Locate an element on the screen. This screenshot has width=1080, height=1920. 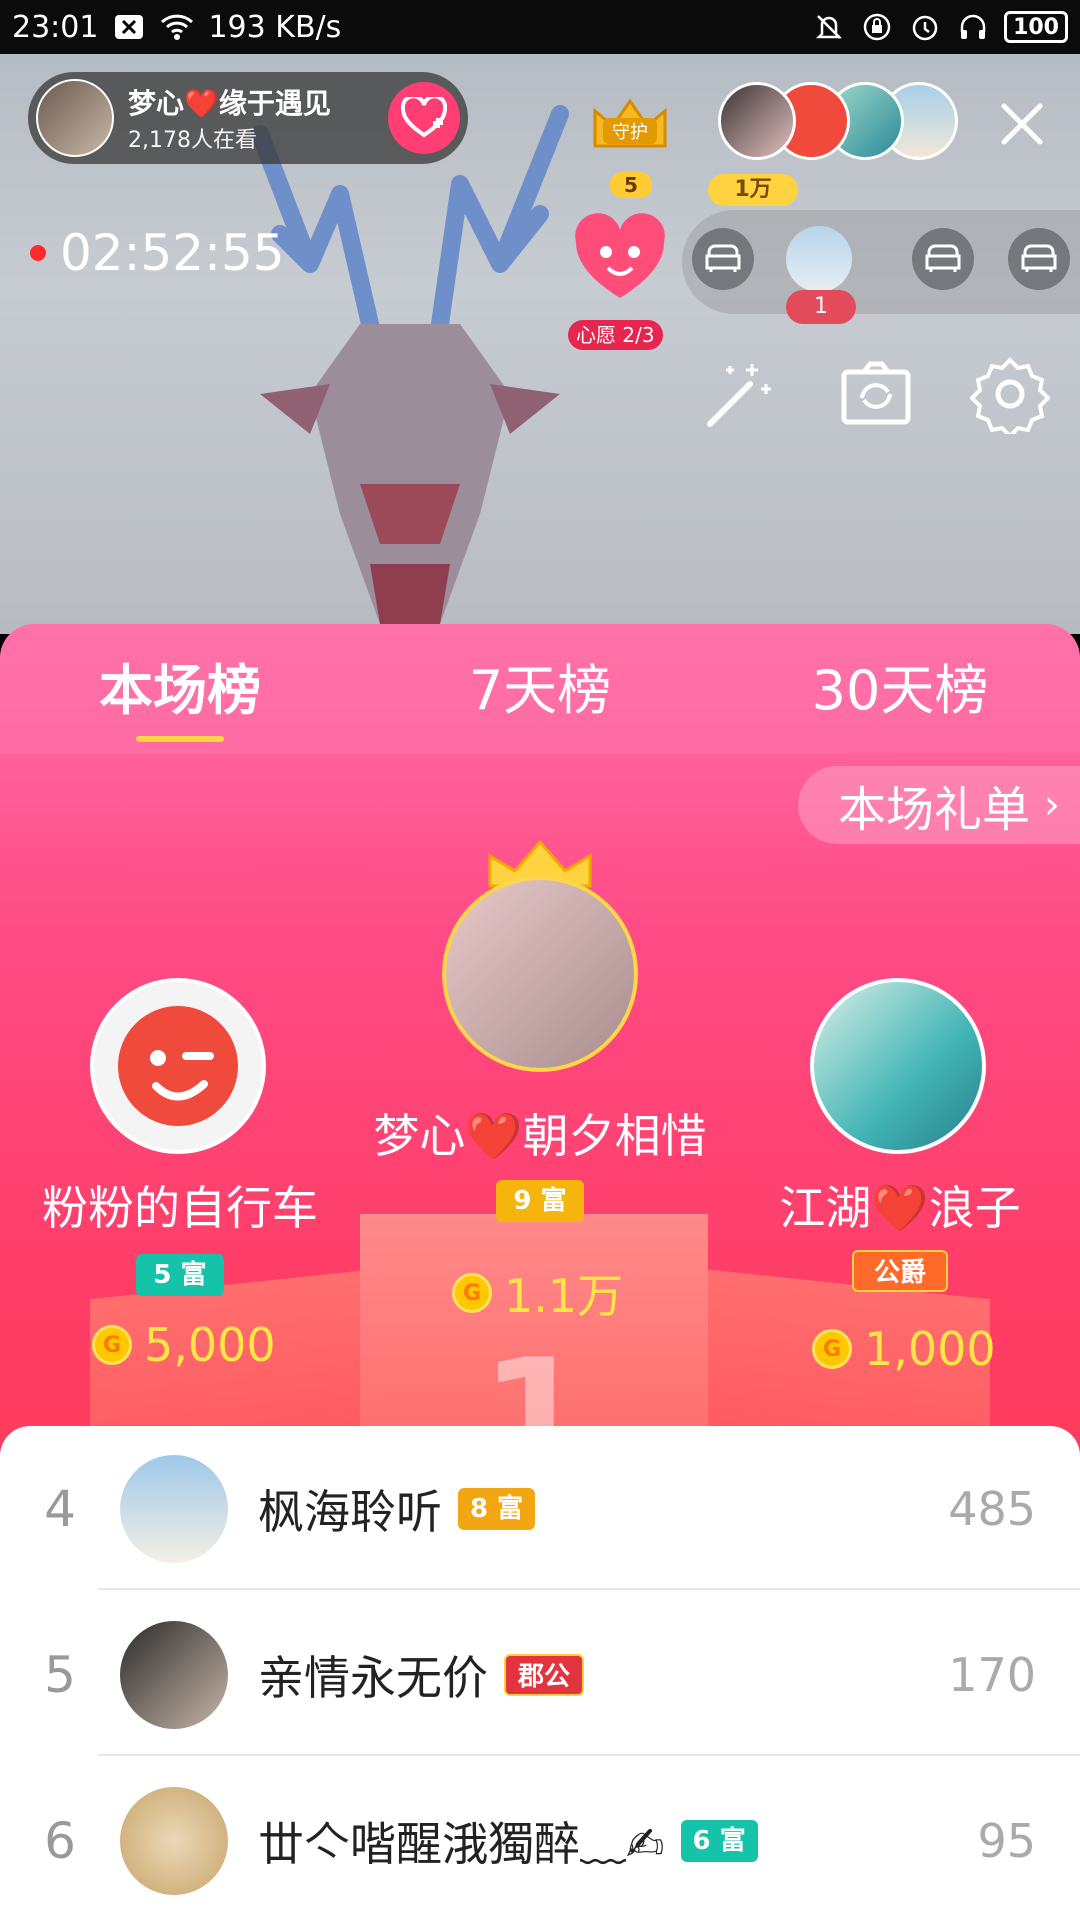
top-fans is located at coordinates (848, 124).